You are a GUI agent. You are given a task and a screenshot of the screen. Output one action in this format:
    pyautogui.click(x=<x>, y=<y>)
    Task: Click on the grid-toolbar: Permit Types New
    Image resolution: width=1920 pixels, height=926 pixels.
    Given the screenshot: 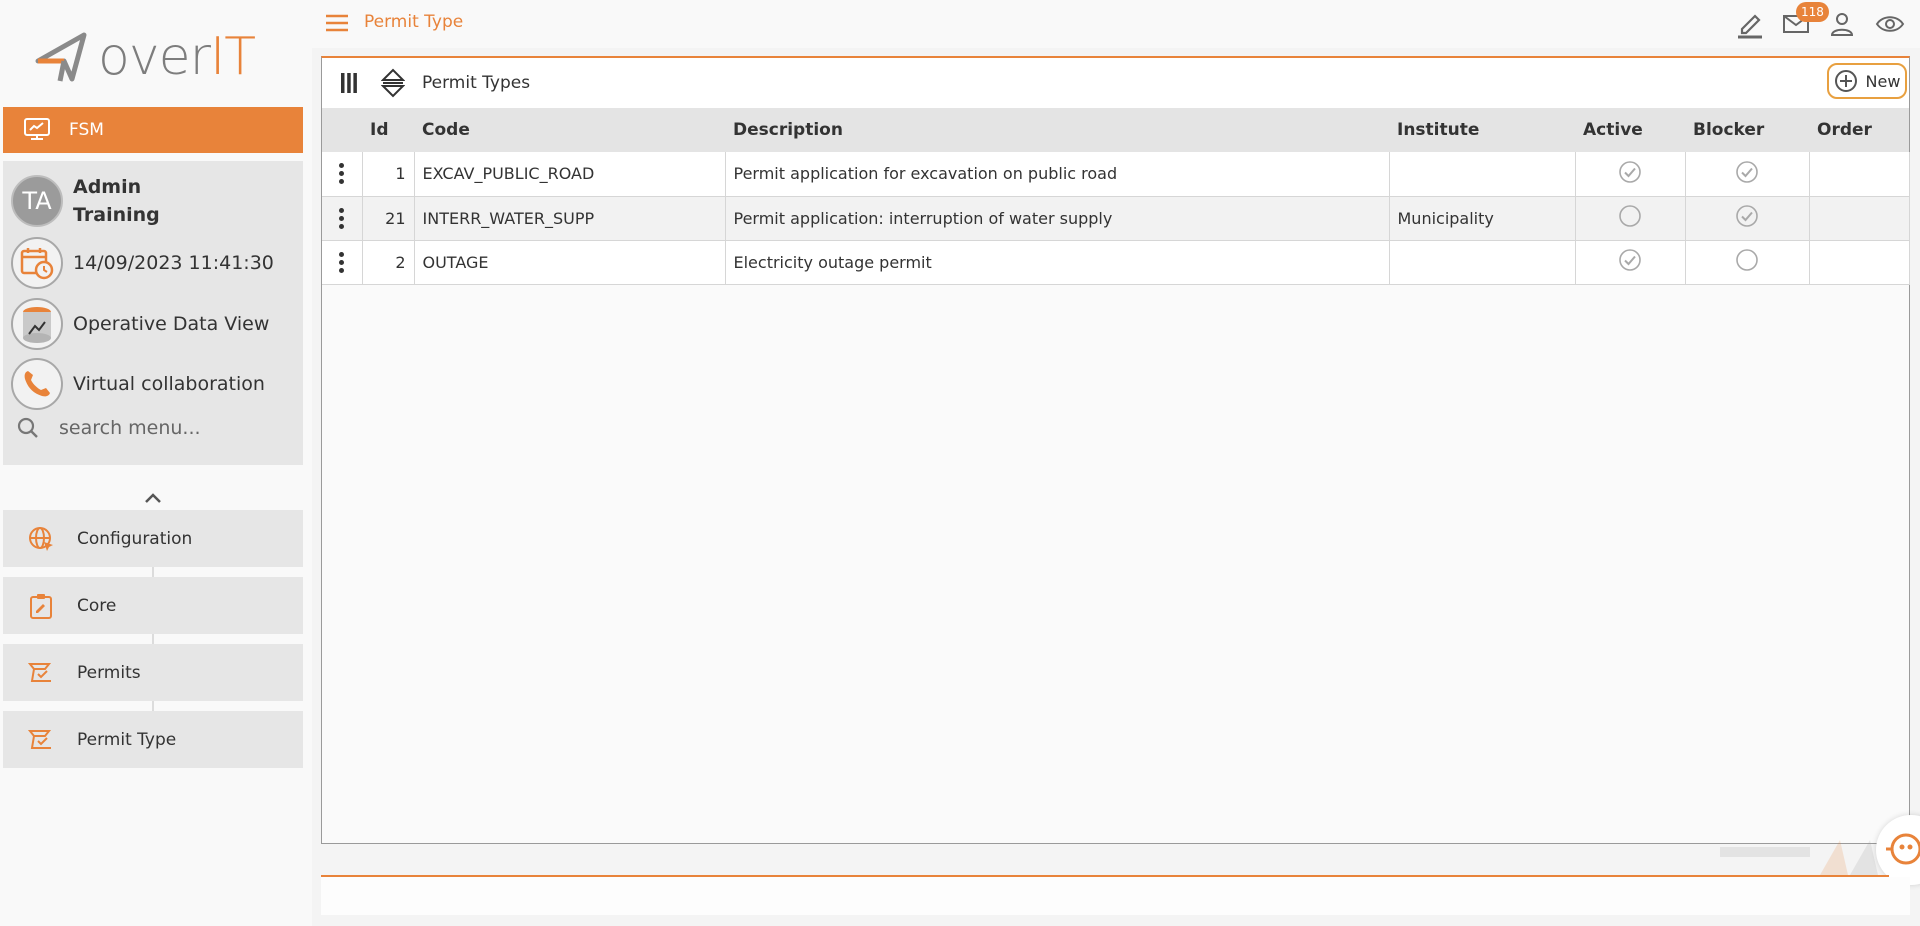 What is the action you would take?
    pyautogui.click(x=1115, y=83)
    